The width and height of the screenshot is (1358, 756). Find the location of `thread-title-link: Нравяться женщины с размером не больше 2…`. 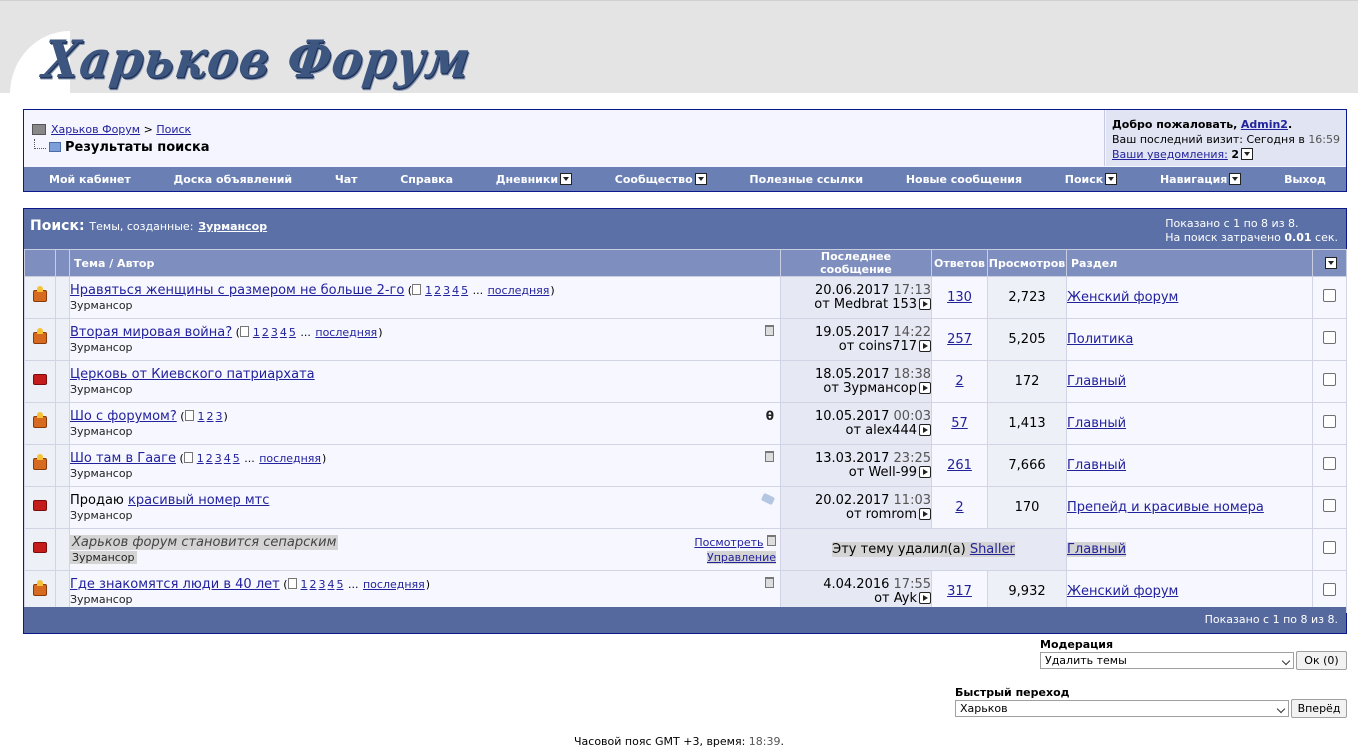

thread-title-link: Нравяться женщины с размером не больше 2… is located at coordinates (237, 290).